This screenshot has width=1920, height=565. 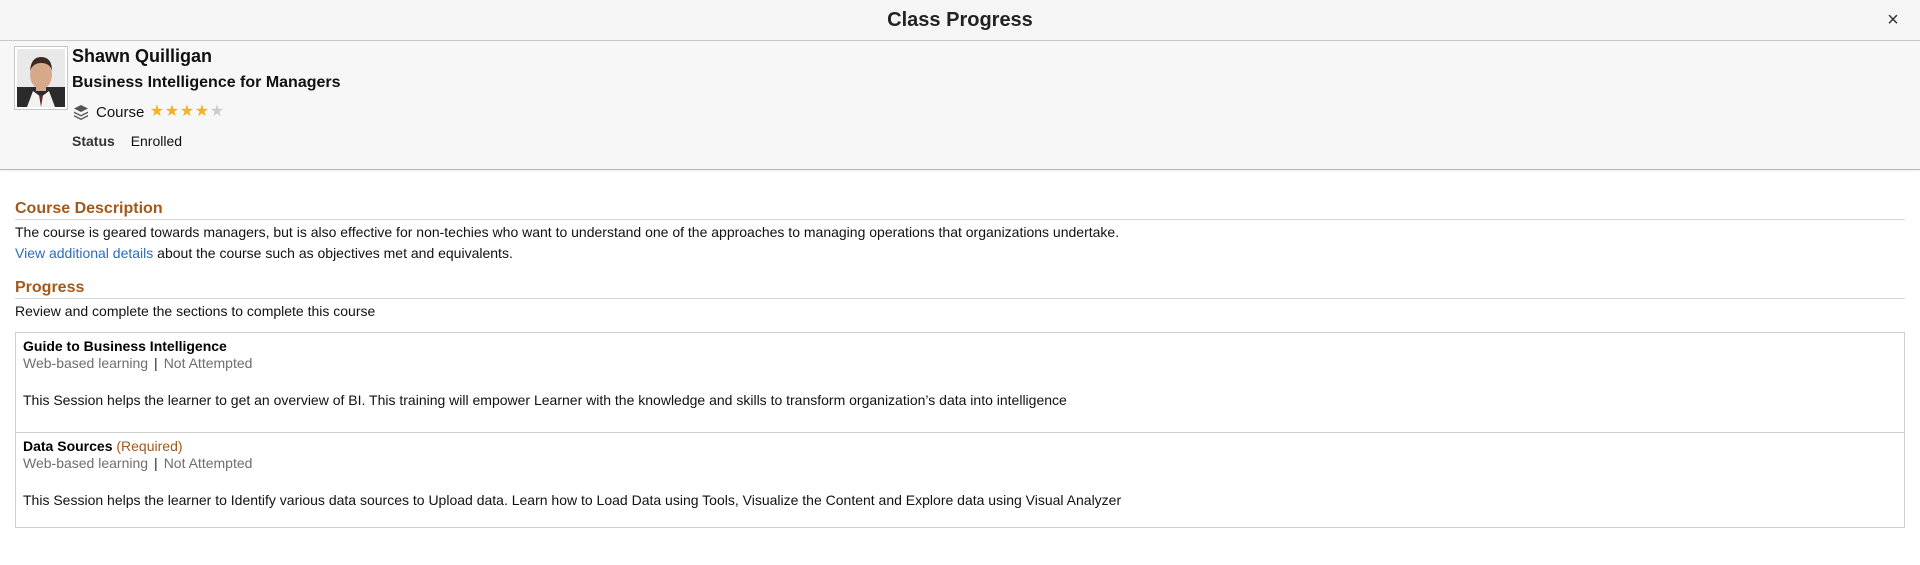 What do you see at coordinates (93, 141) in the screenshot?
I see `status-label: Status` at bounding box center [93, 141].